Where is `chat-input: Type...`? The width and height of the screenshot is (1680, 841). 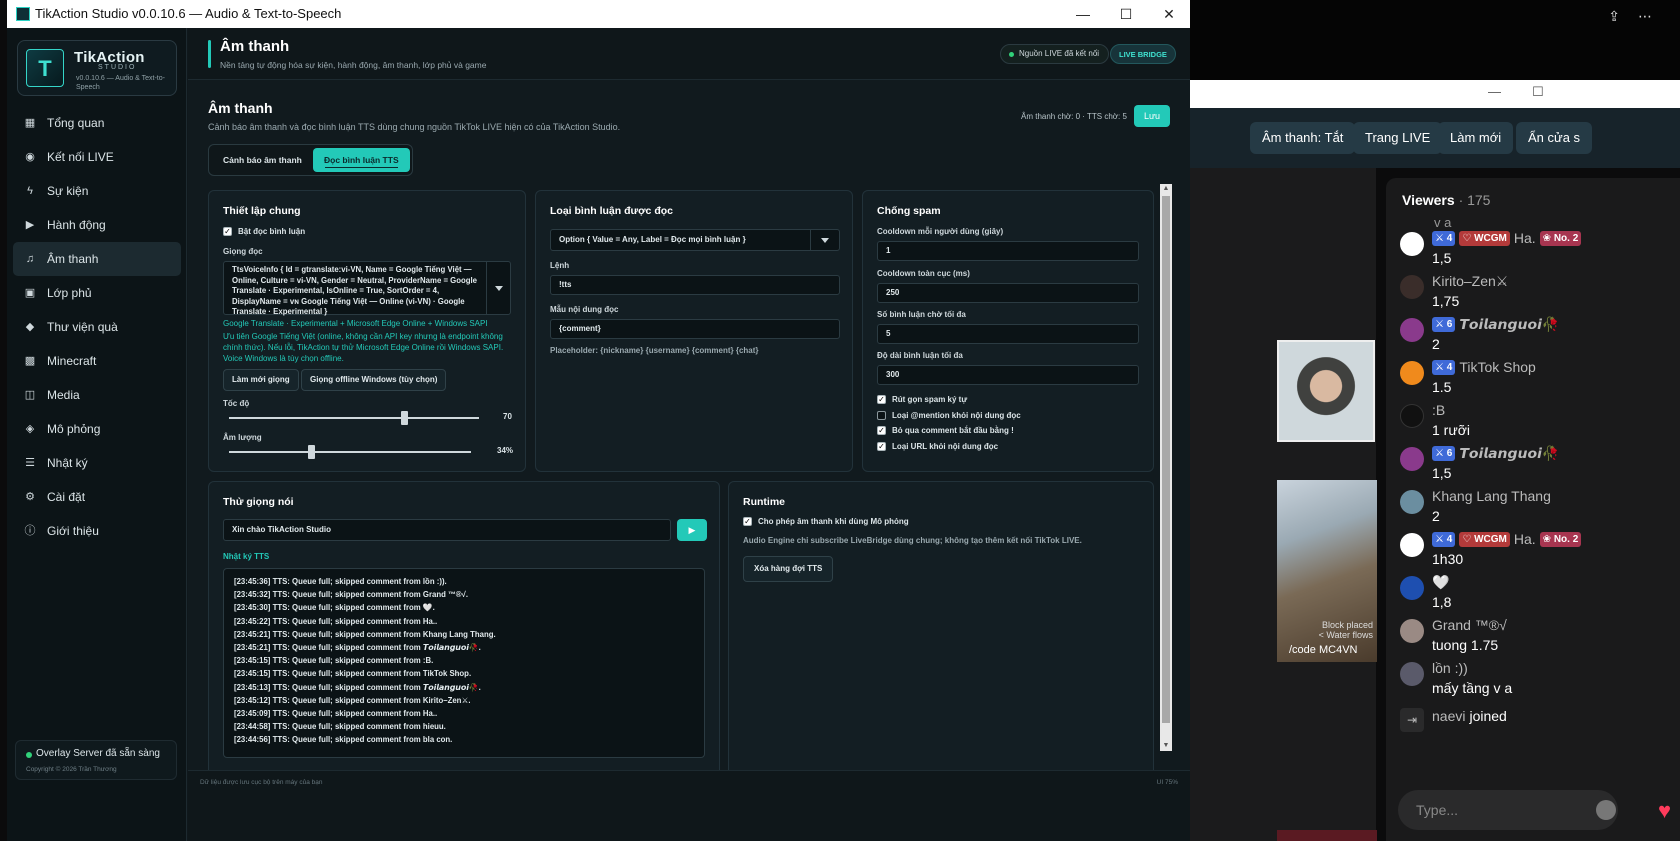 chat-input: Type... is located at coordinates (1508, 810).